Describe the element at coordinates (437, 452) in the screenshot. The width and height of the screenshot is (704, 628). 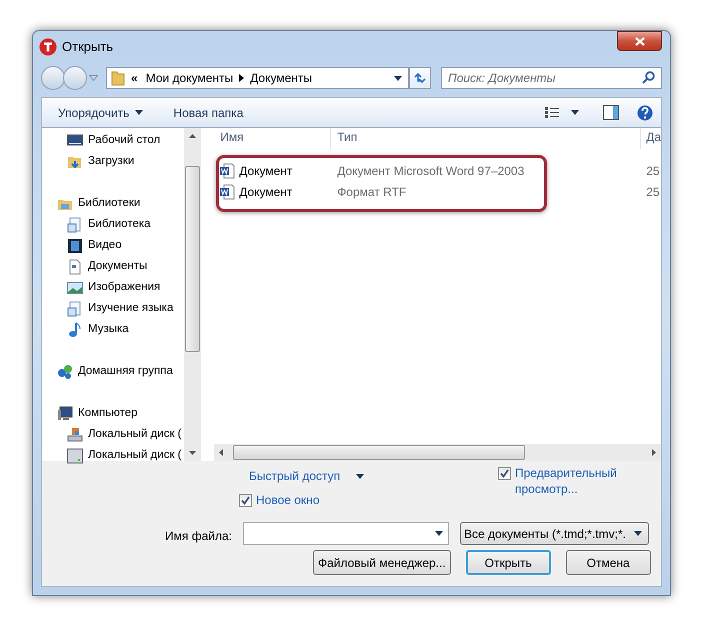
I see `horizontal-scrollbar` at that location.